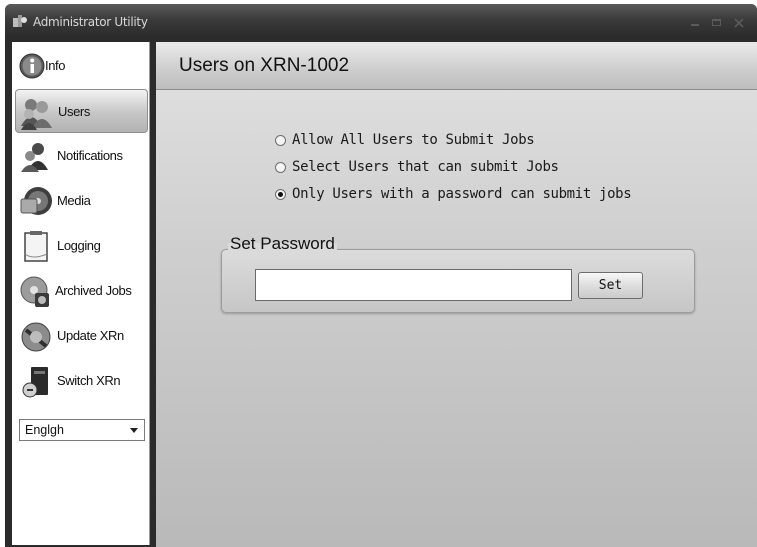  What do you see at coordinates (413, 140) in the screenshot?
I see `radio-label: Allow All Users to Submit Jobs` at bounding box center [413, 140].